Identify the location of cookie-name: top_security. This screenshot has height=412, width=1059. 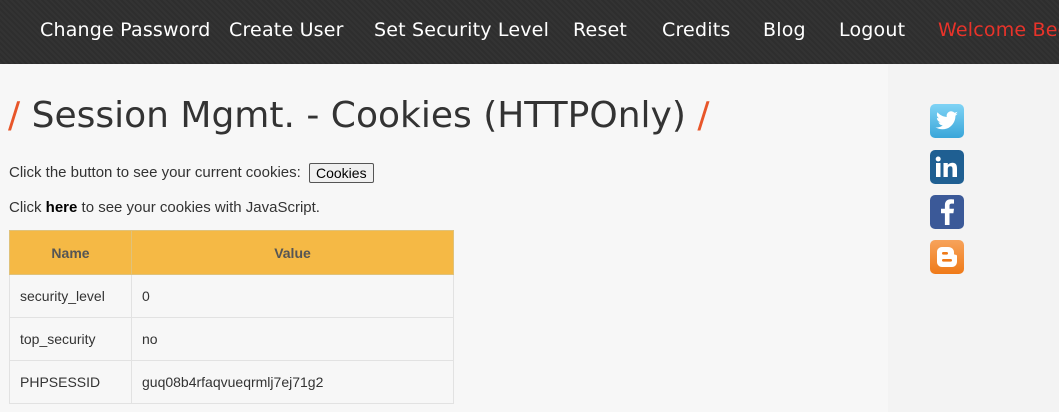
(70, 339).